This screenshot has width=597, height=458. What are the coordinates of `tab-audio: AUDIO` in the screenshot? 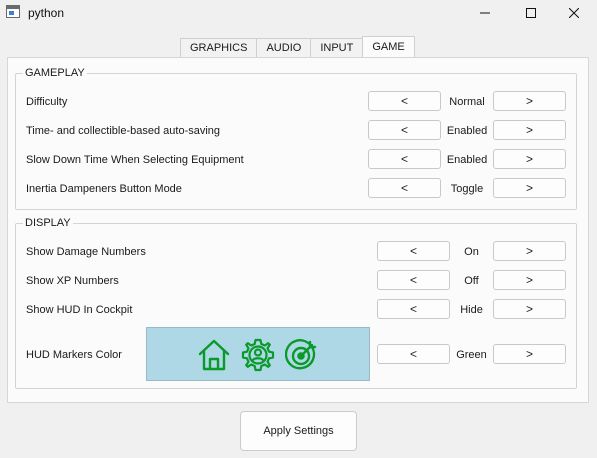 It's located at (283, 48).